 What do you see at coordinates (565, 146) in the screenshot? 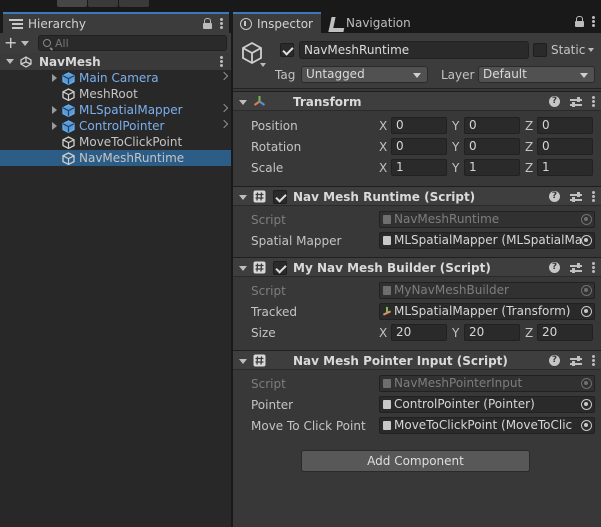
I see `rotation-z-field: 0` at bounding box center [565, 146].